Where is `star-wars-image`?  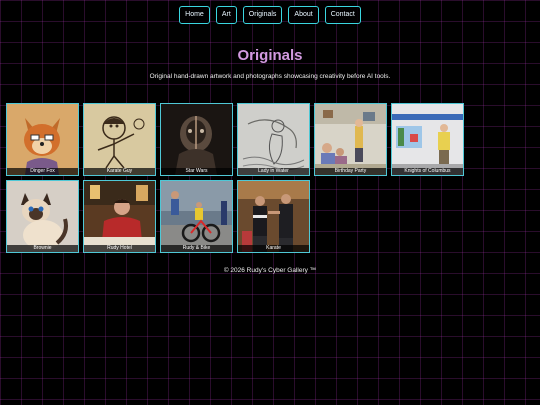 star-wars-image is located at coordinates (196, 139).